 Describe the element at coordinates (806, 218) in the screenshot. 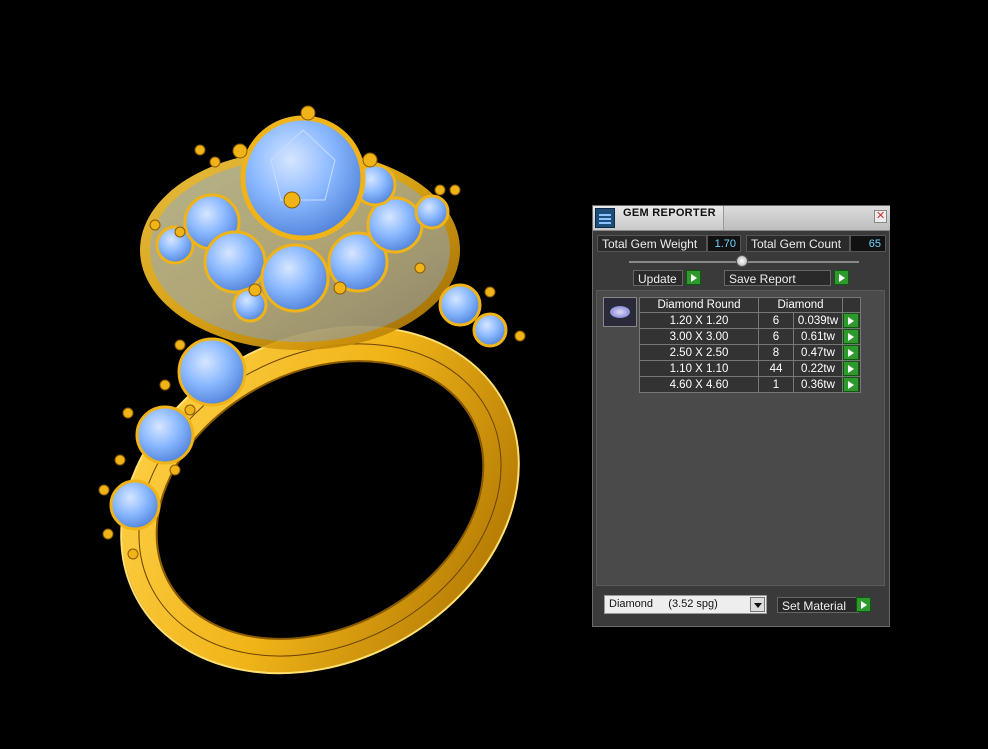

I see `title-bar-spacer` at that location.